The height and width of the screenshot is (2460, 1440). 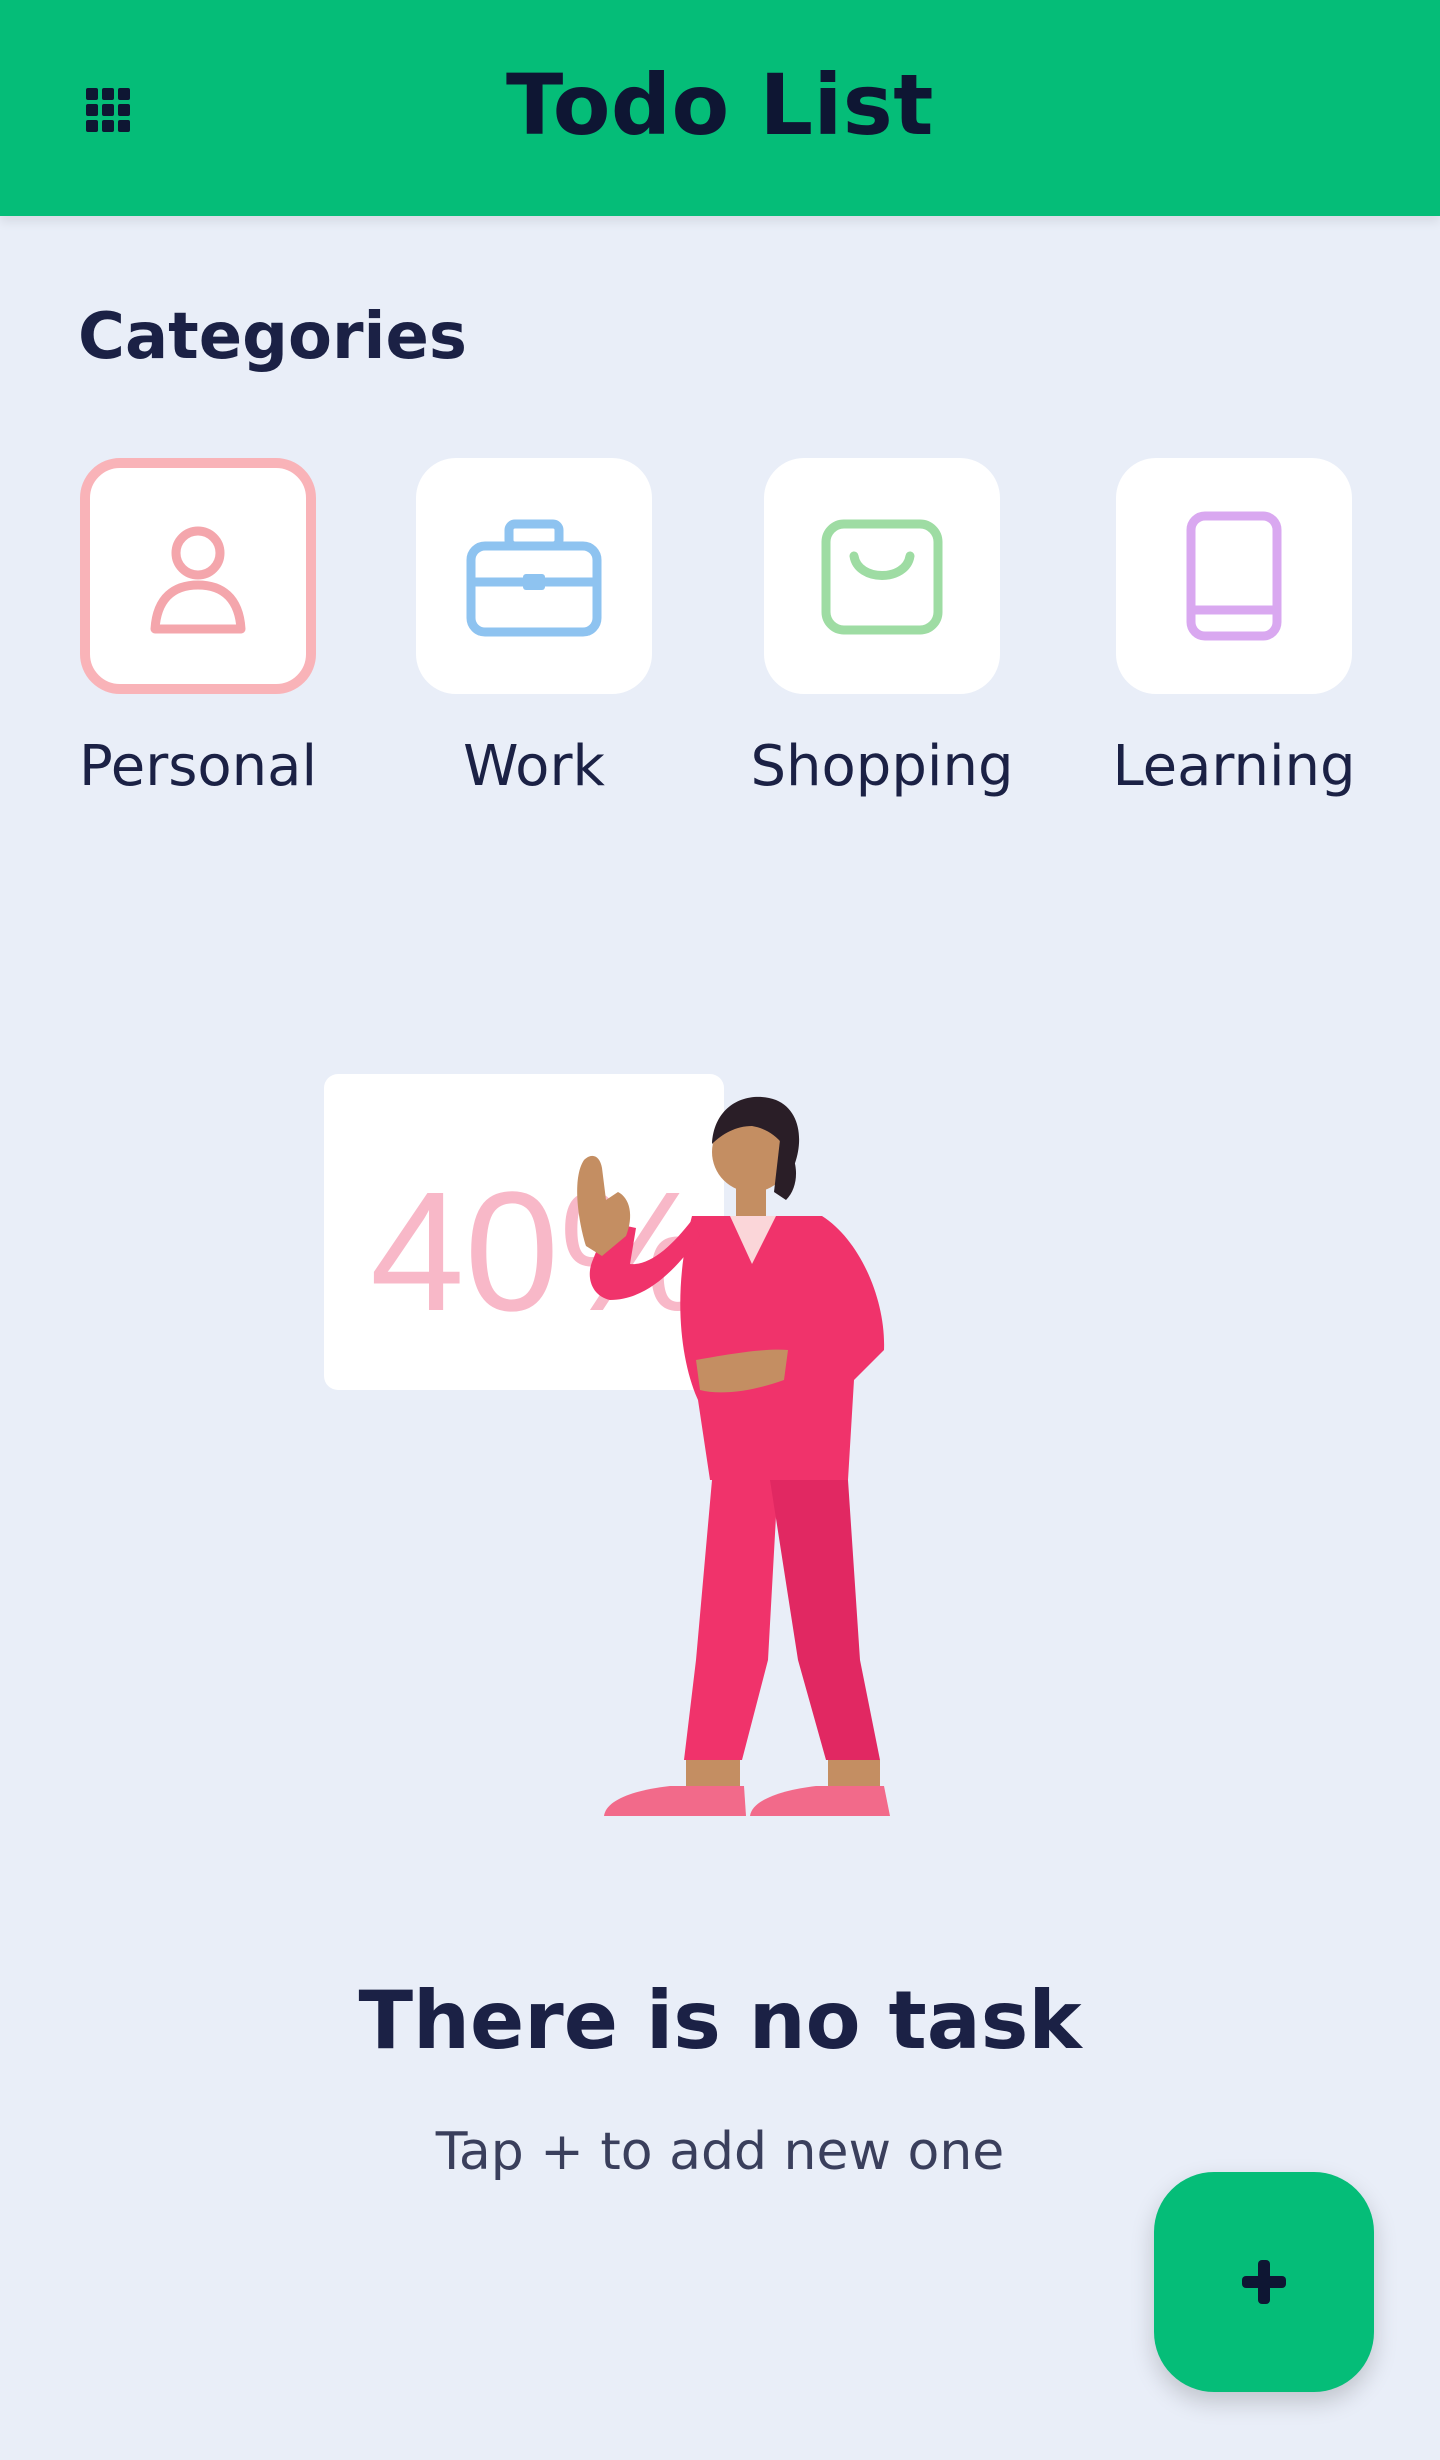 I want to click on category-tile-personal, so click(x=198, y=576).